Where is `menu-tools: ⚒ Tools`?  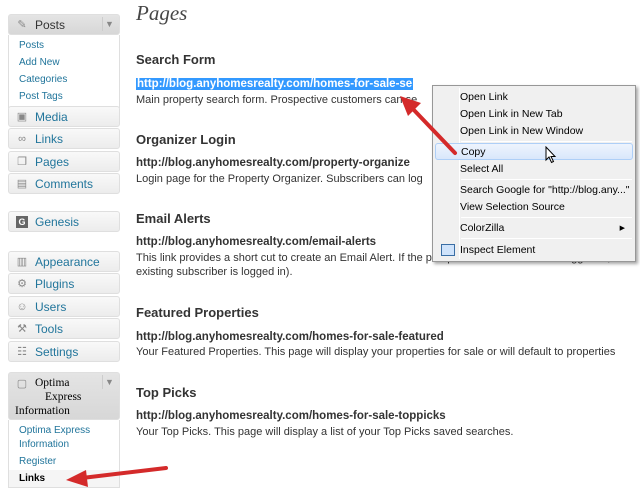
menu-tools: ⚒ Tools is located at coordinates (64, 328).